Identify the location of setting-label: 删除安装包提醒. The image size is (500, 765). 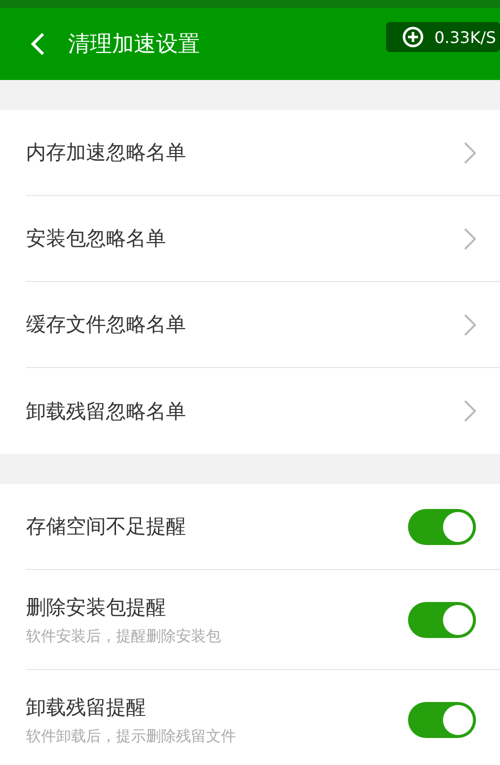
(96, 607).